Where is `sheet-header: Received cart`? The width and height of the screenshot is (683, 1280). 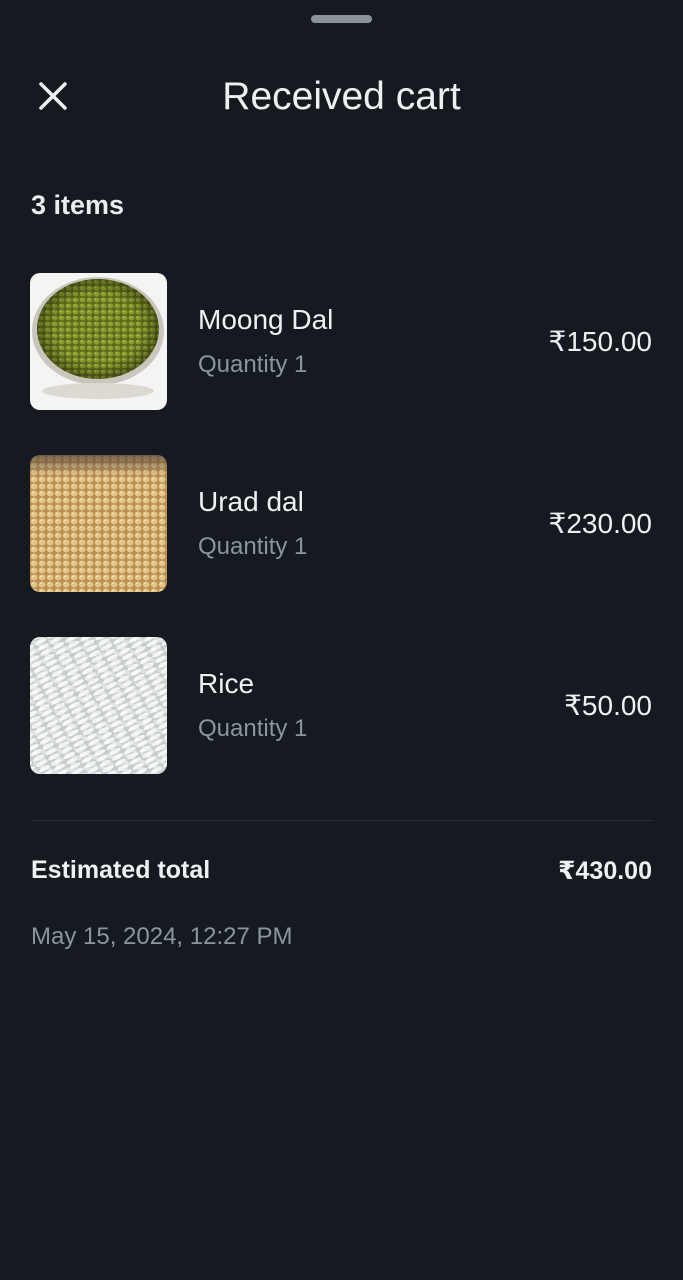
sheet-header: Received cart is located at coordinates (341, 97).